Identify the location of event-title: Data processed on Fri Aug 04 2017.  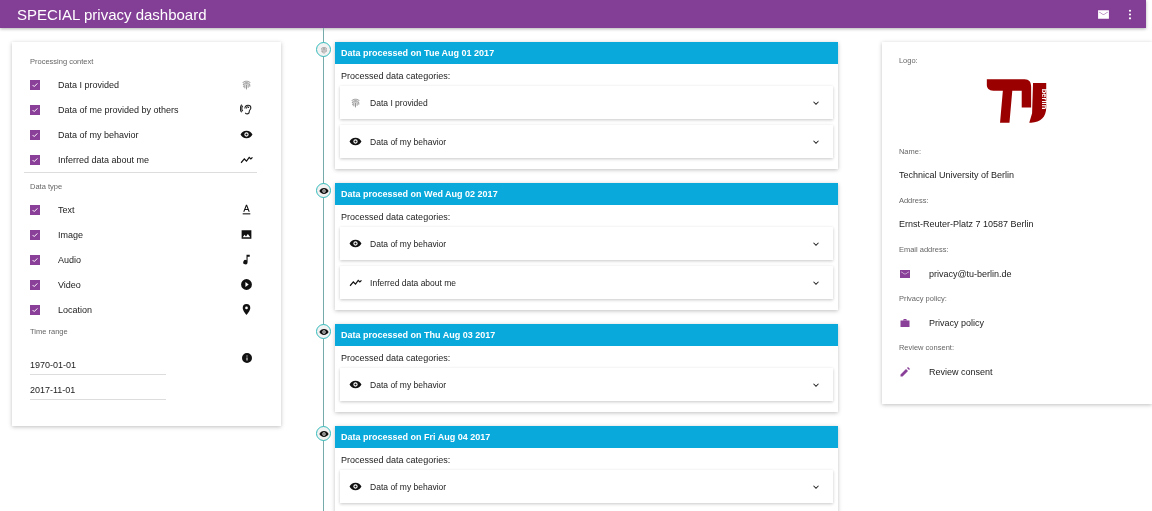
(587, 437).